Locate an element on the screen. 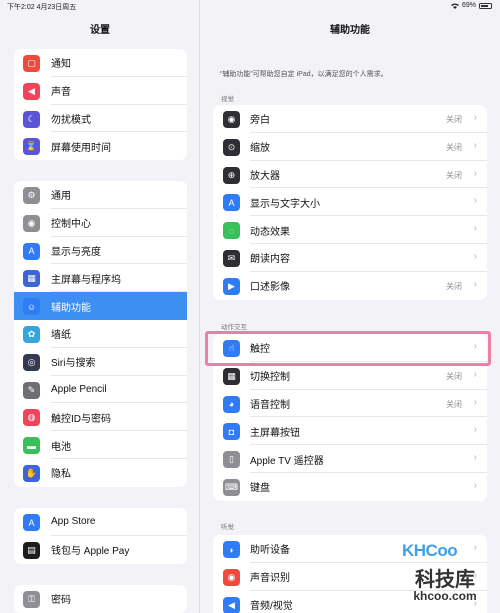  settings-row-label: 旁白 is located at coordinates (260, 121).